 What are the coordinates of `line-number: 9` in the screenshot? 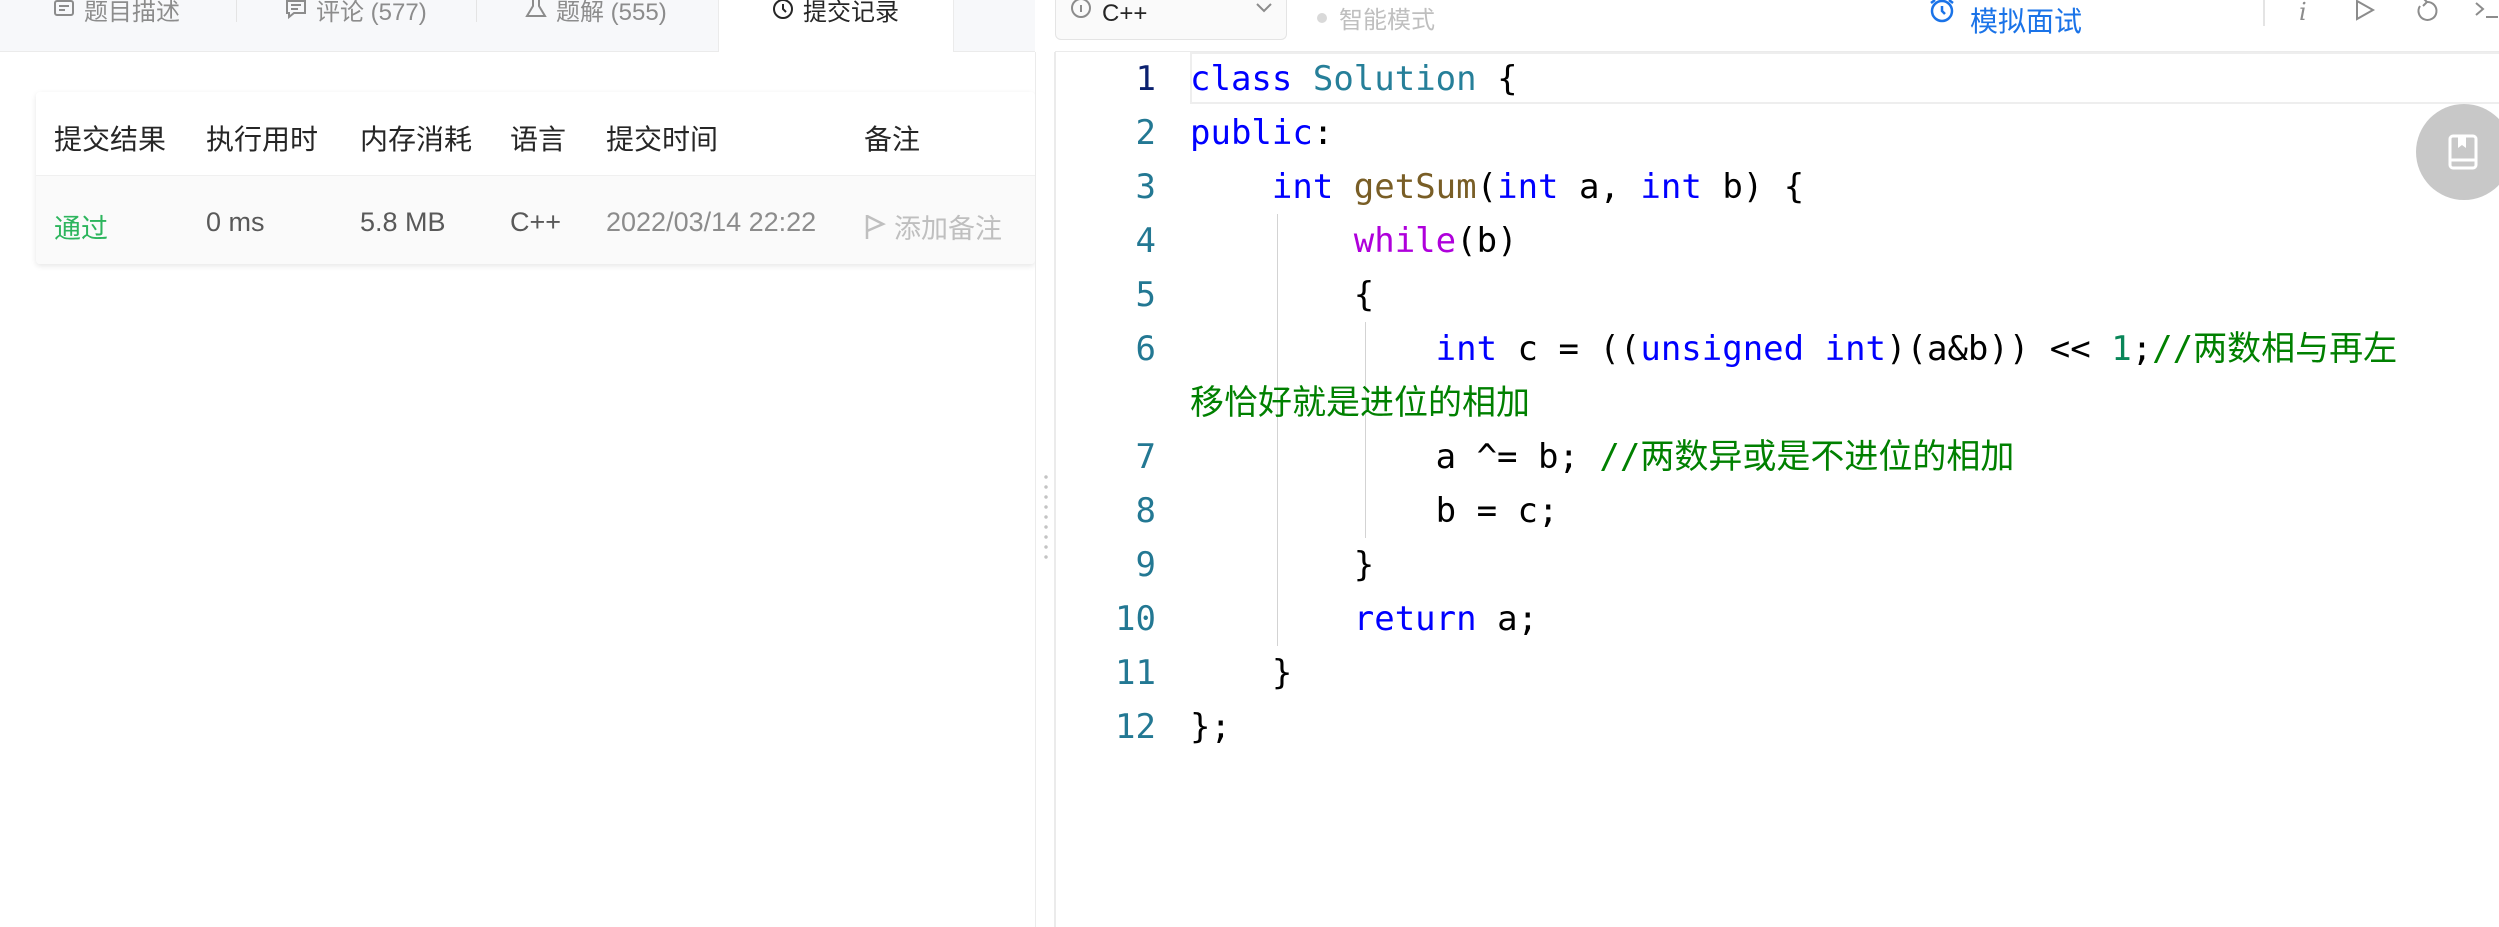 It's located at (1145, 565).